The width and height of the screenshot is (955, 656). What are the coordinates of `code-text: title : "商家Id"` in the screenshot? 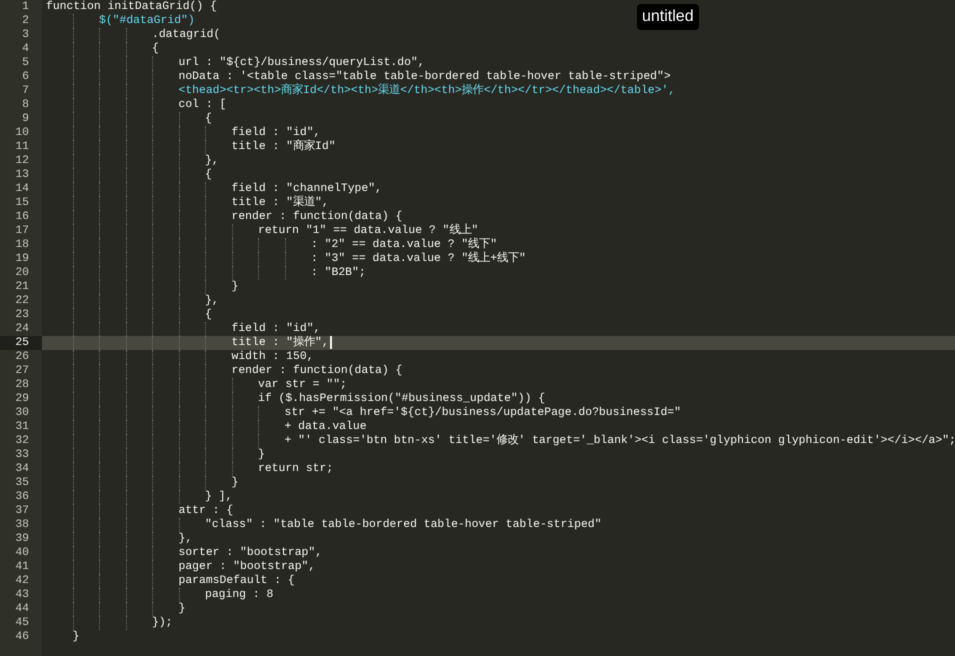 It's located at (284, 147).